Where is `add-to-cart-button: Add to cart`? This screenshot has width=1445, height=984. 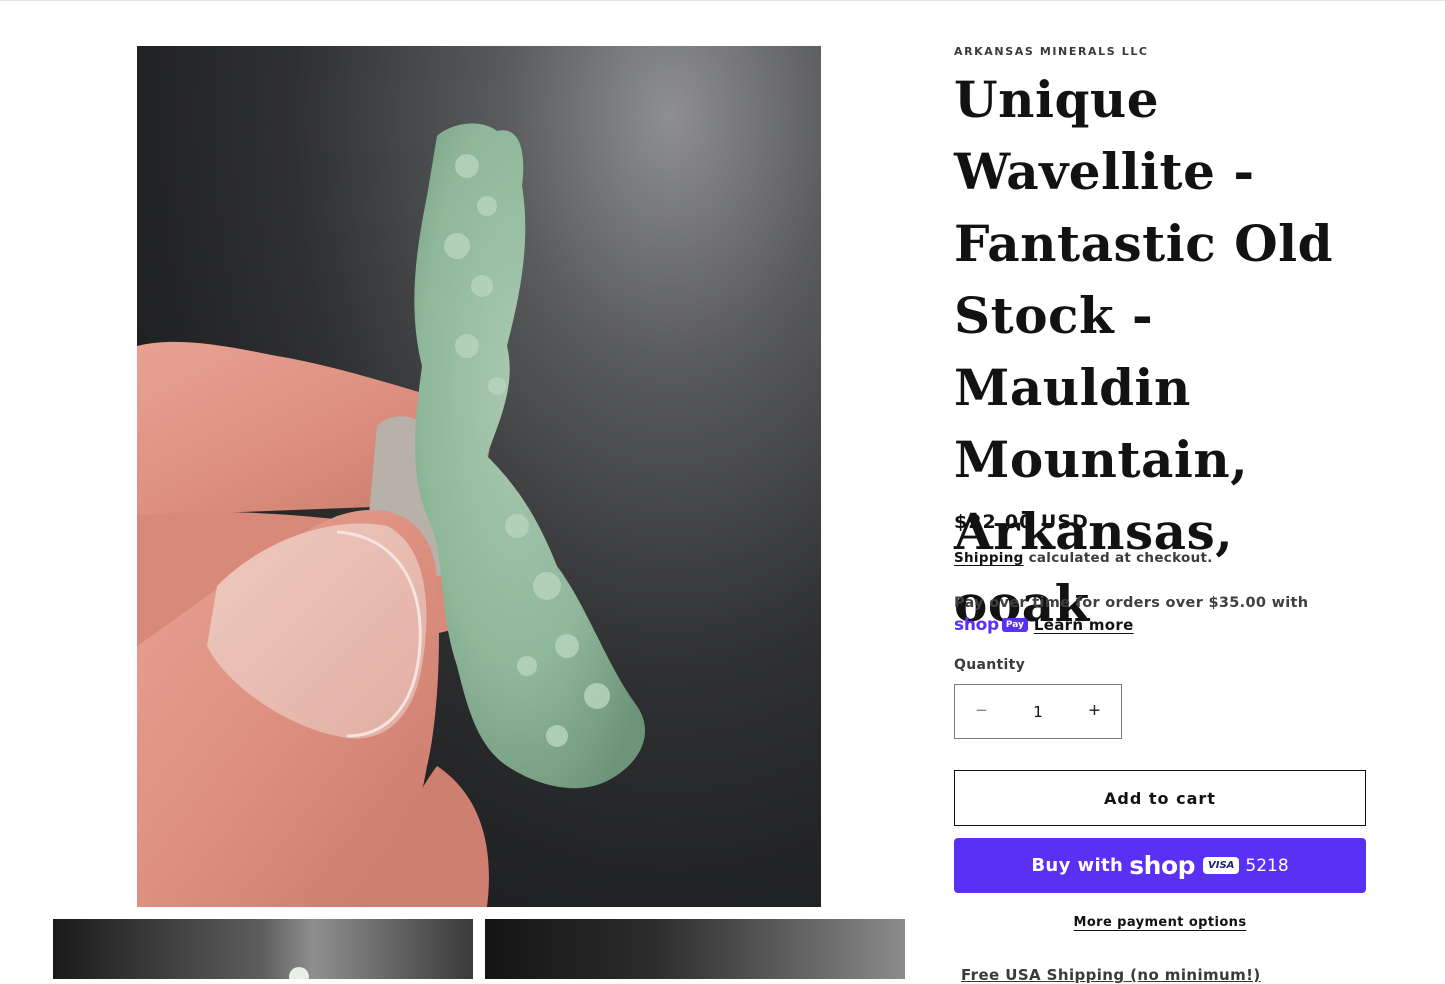 add-to-cart-button: Add to cart is located at coordinates (1160, 798).